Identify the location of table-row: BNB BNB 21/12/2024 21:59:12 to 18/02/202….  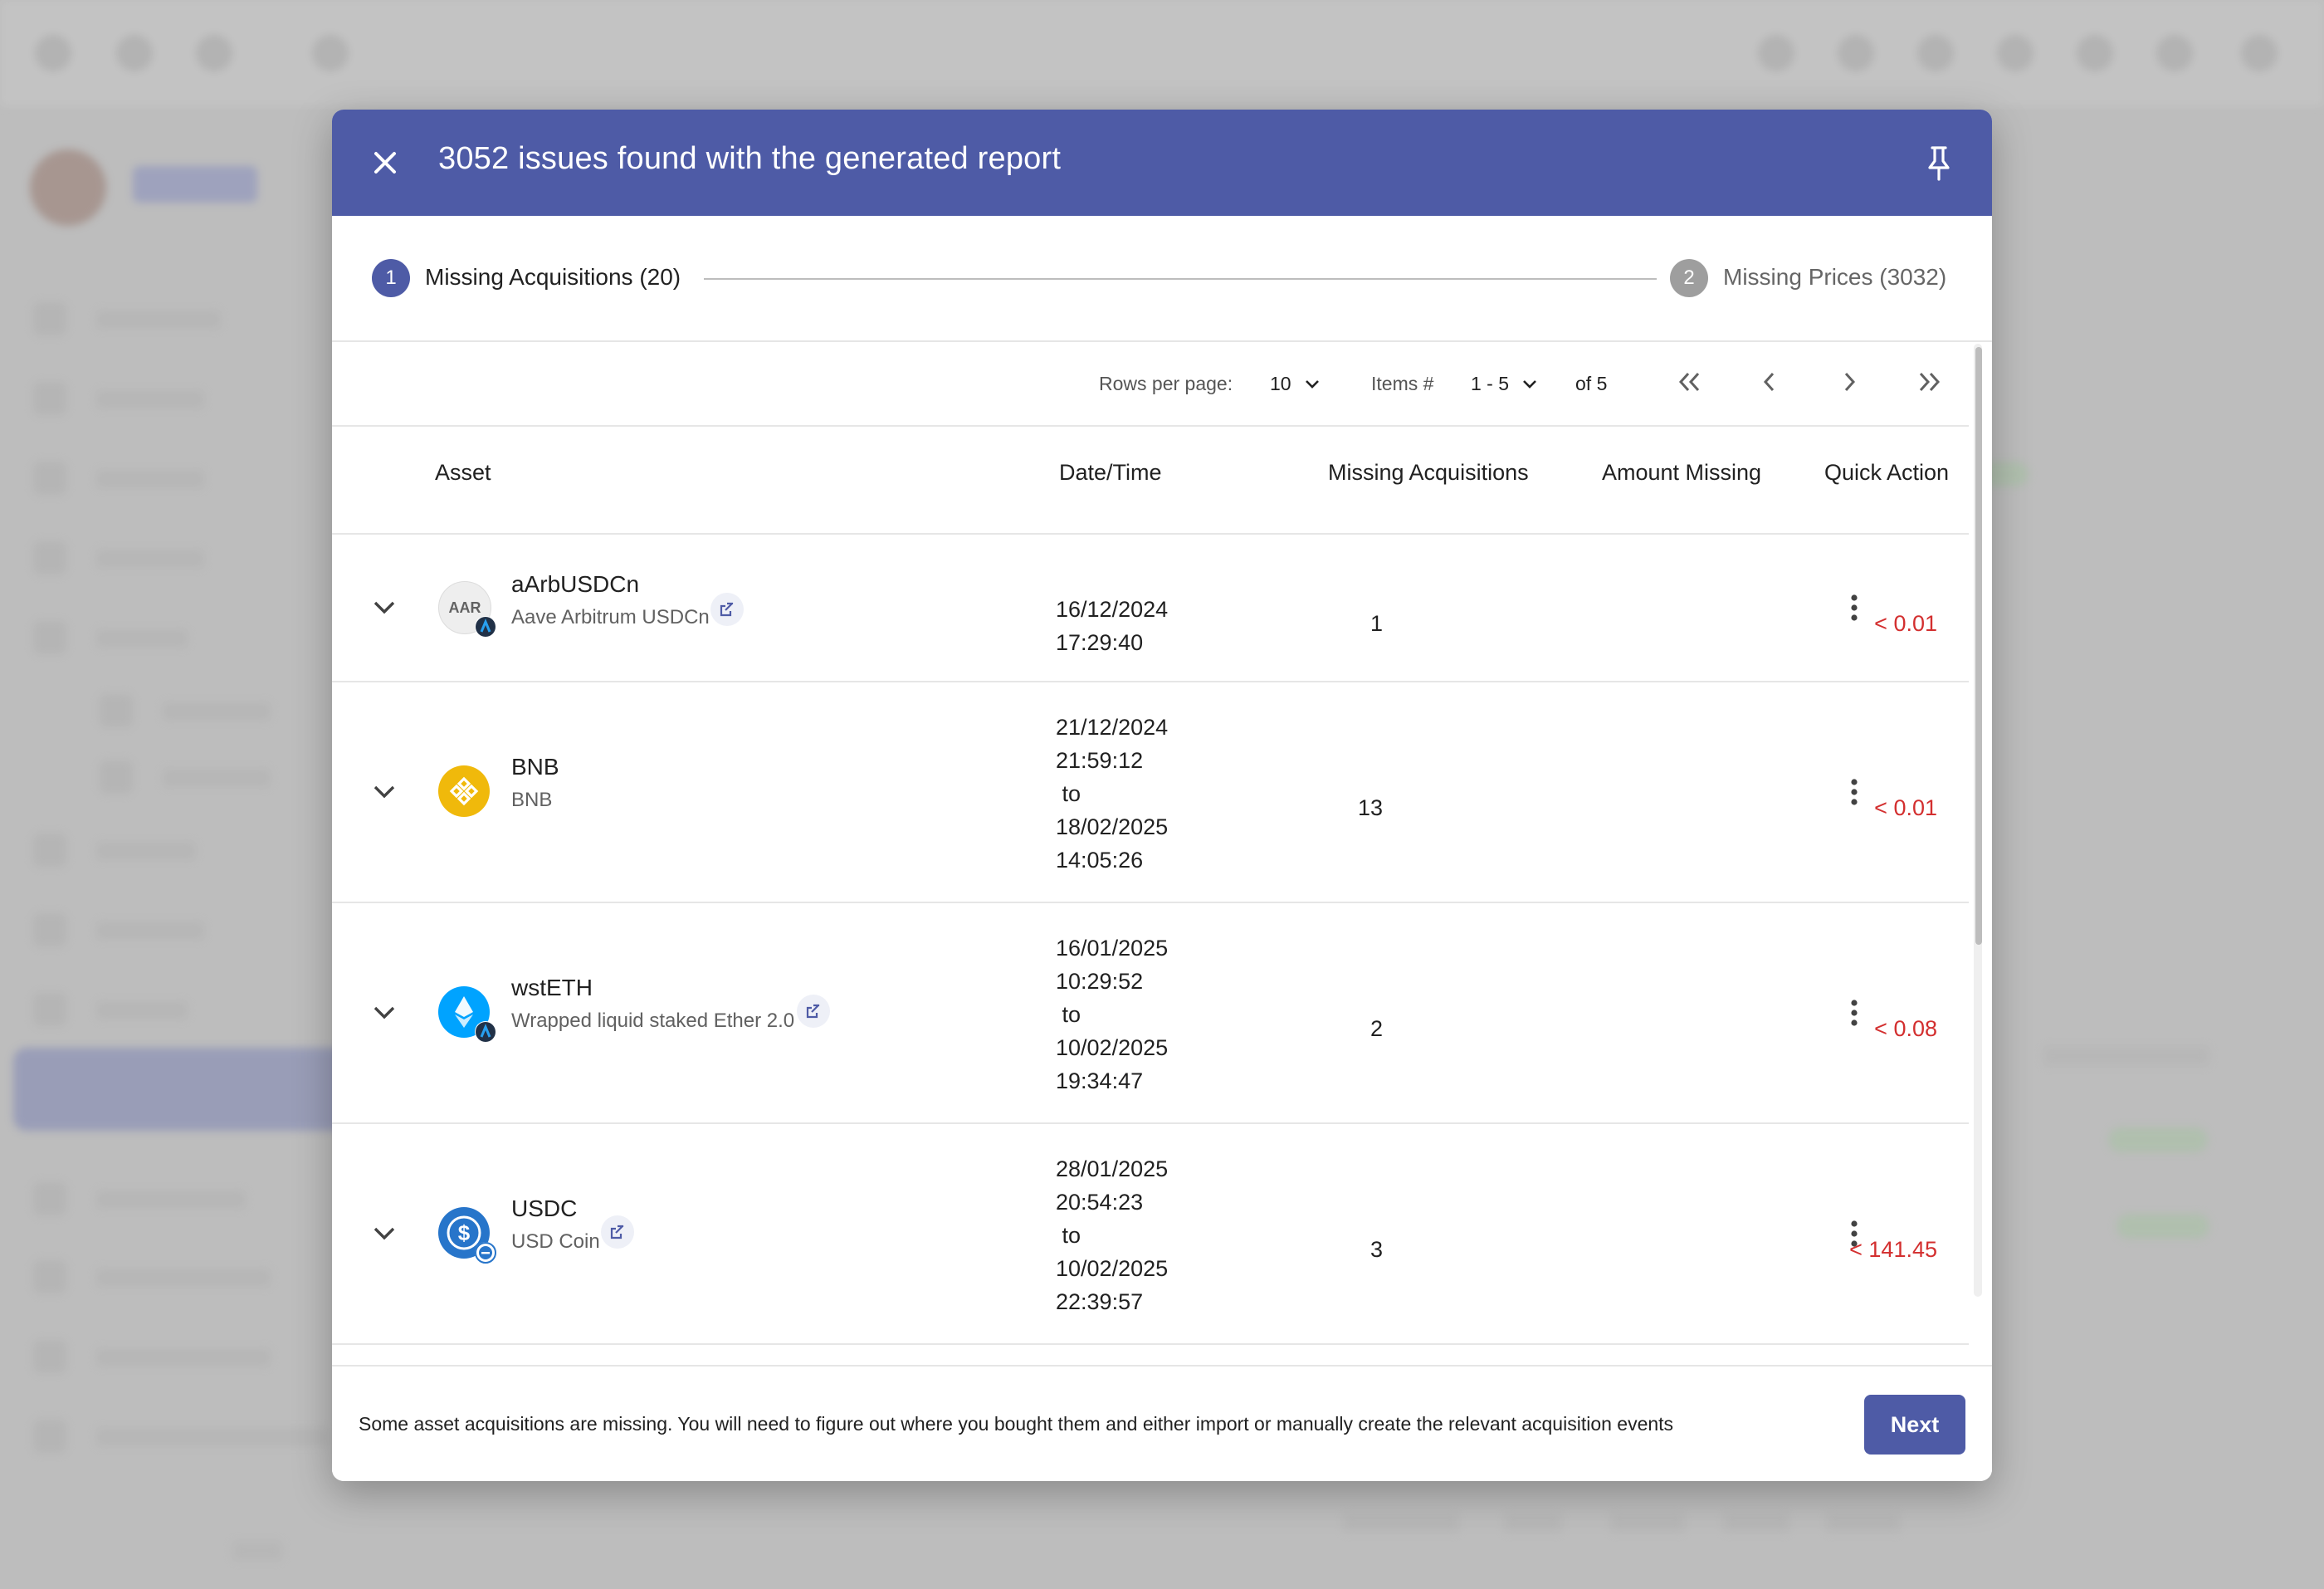
(1150, 792).